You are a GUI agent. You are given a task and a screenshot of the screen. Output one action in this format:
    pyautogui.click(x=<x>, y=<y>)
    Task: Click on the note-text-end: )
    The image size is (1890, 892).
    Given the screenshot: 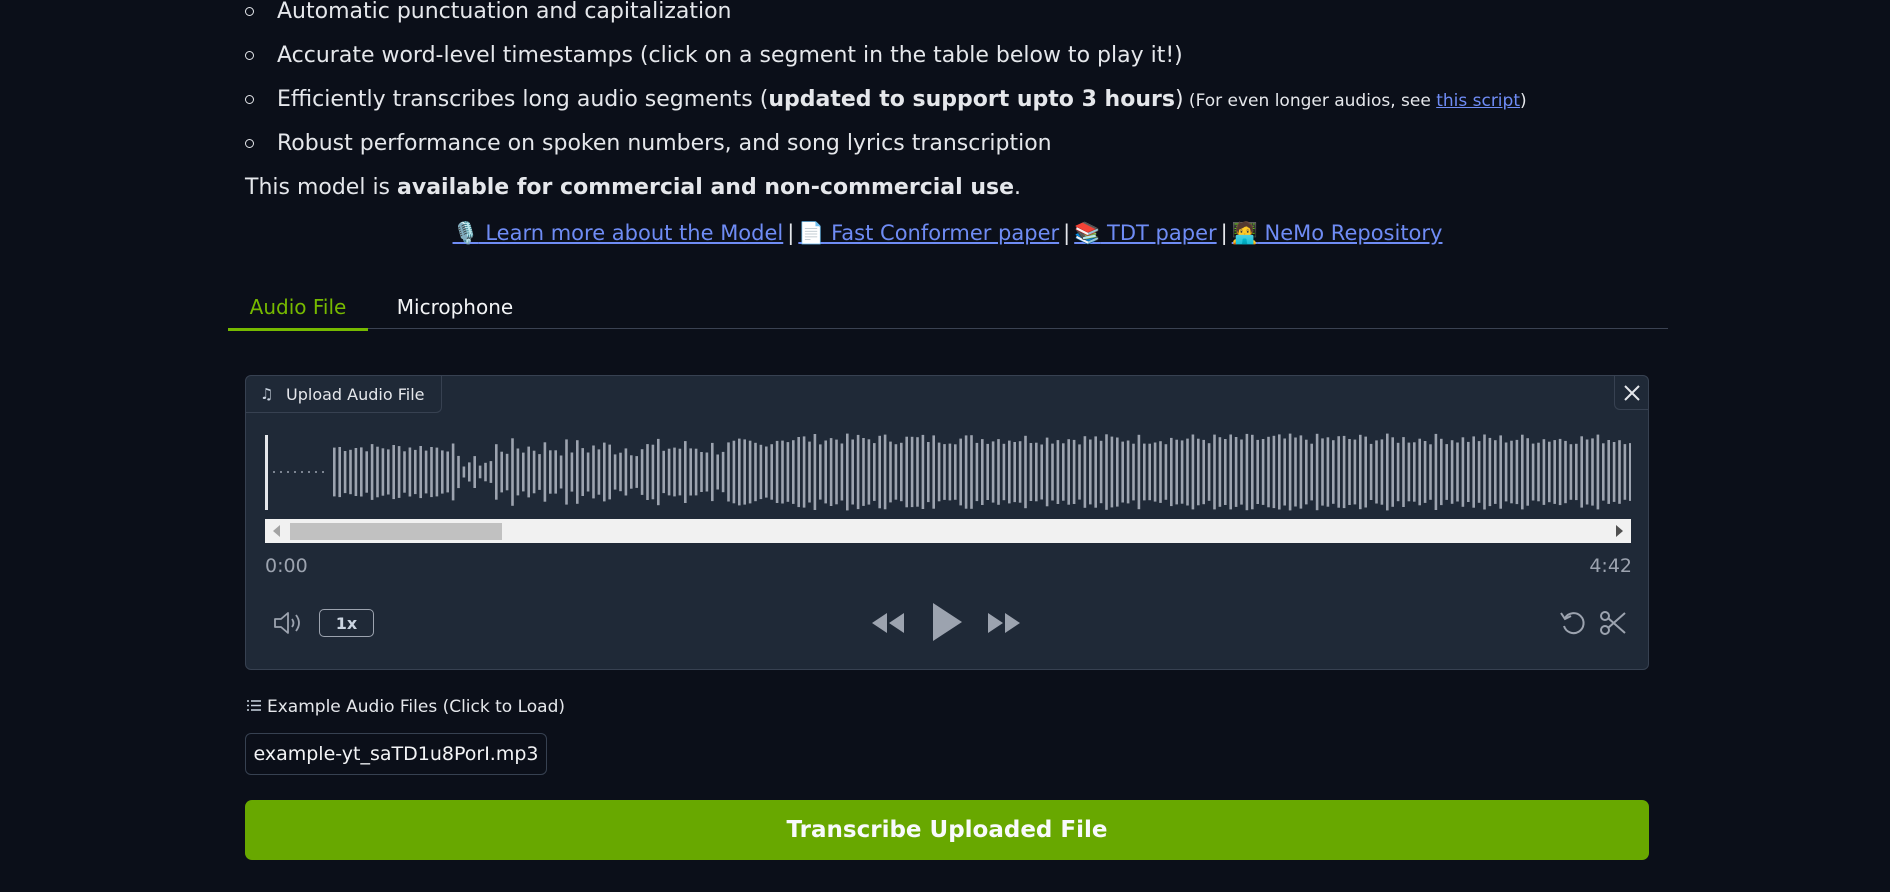 What is the action you would take?
    pyautogui.click(x=1523, y=101)
    